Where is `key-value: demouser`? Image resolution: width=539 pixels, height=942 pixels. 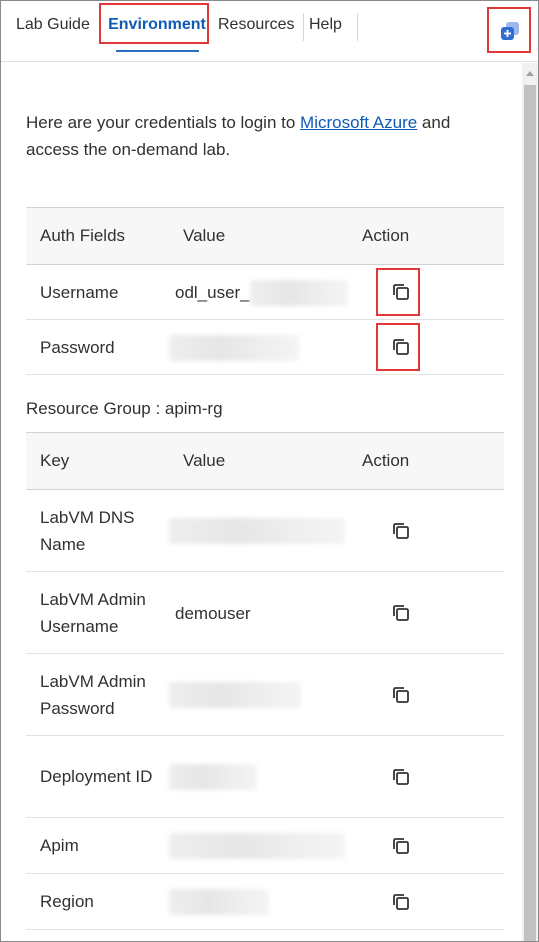 key-value: demouser is located at coordinates (258, 612).